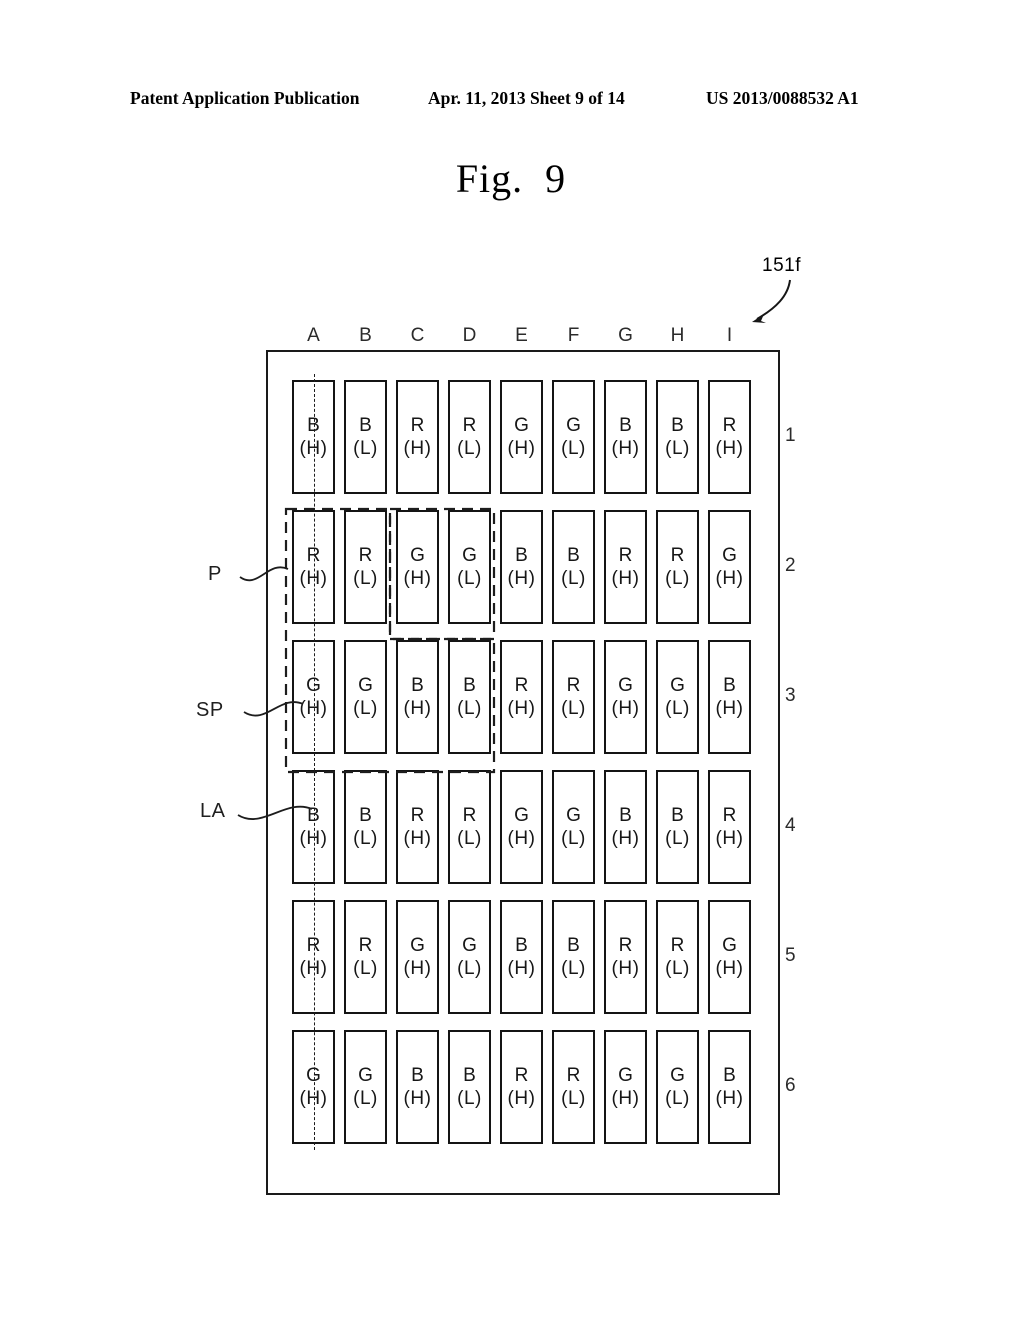  Describe the element at coordinates (469, 335) in the screenshot. I see `column-label-D: D` at that location.